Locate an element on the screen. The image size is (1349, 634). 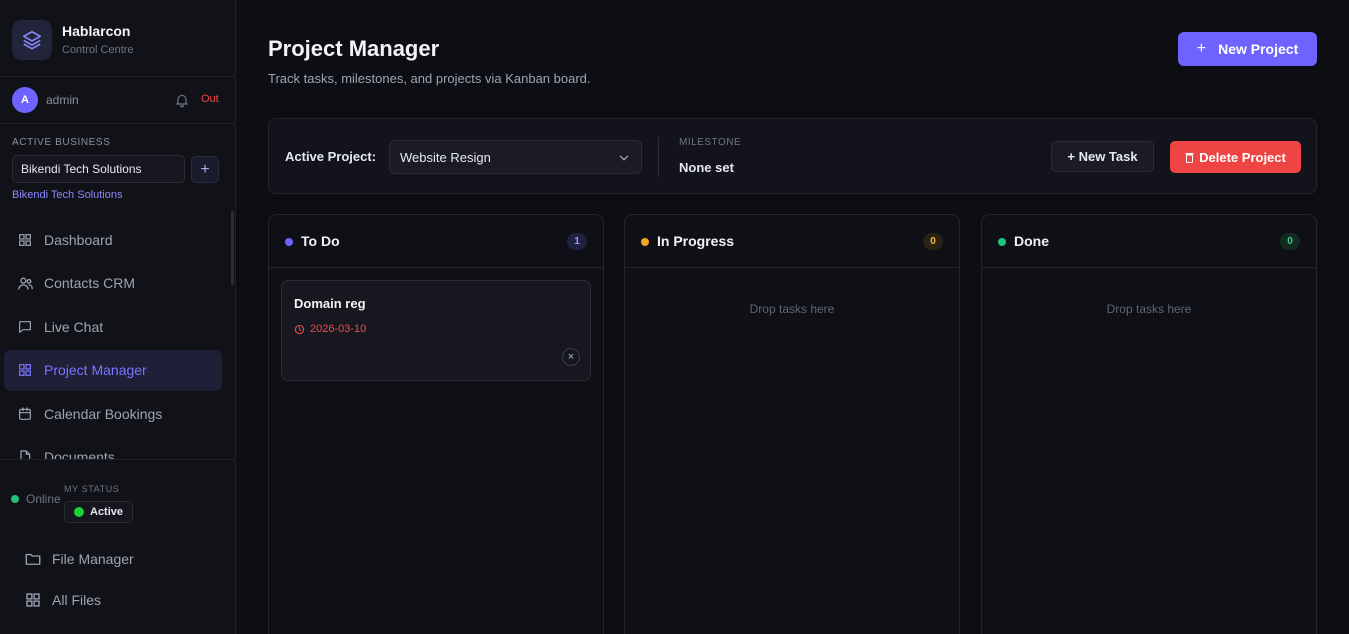
sidebar-item-dashboard: Dashboard is located at coordinates (113, 239).